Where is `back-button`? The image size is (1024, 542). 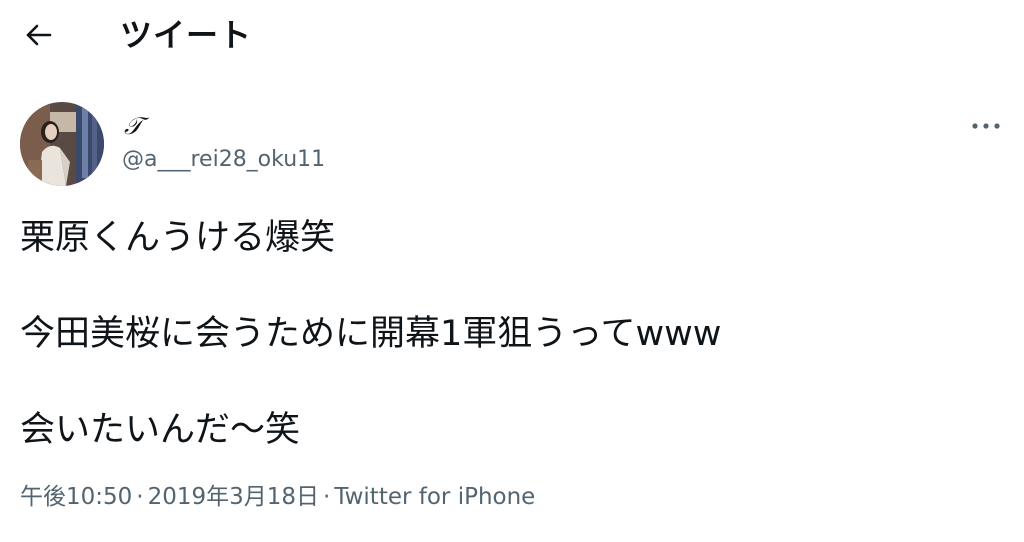 back-button is located at coordinates (39, 35).